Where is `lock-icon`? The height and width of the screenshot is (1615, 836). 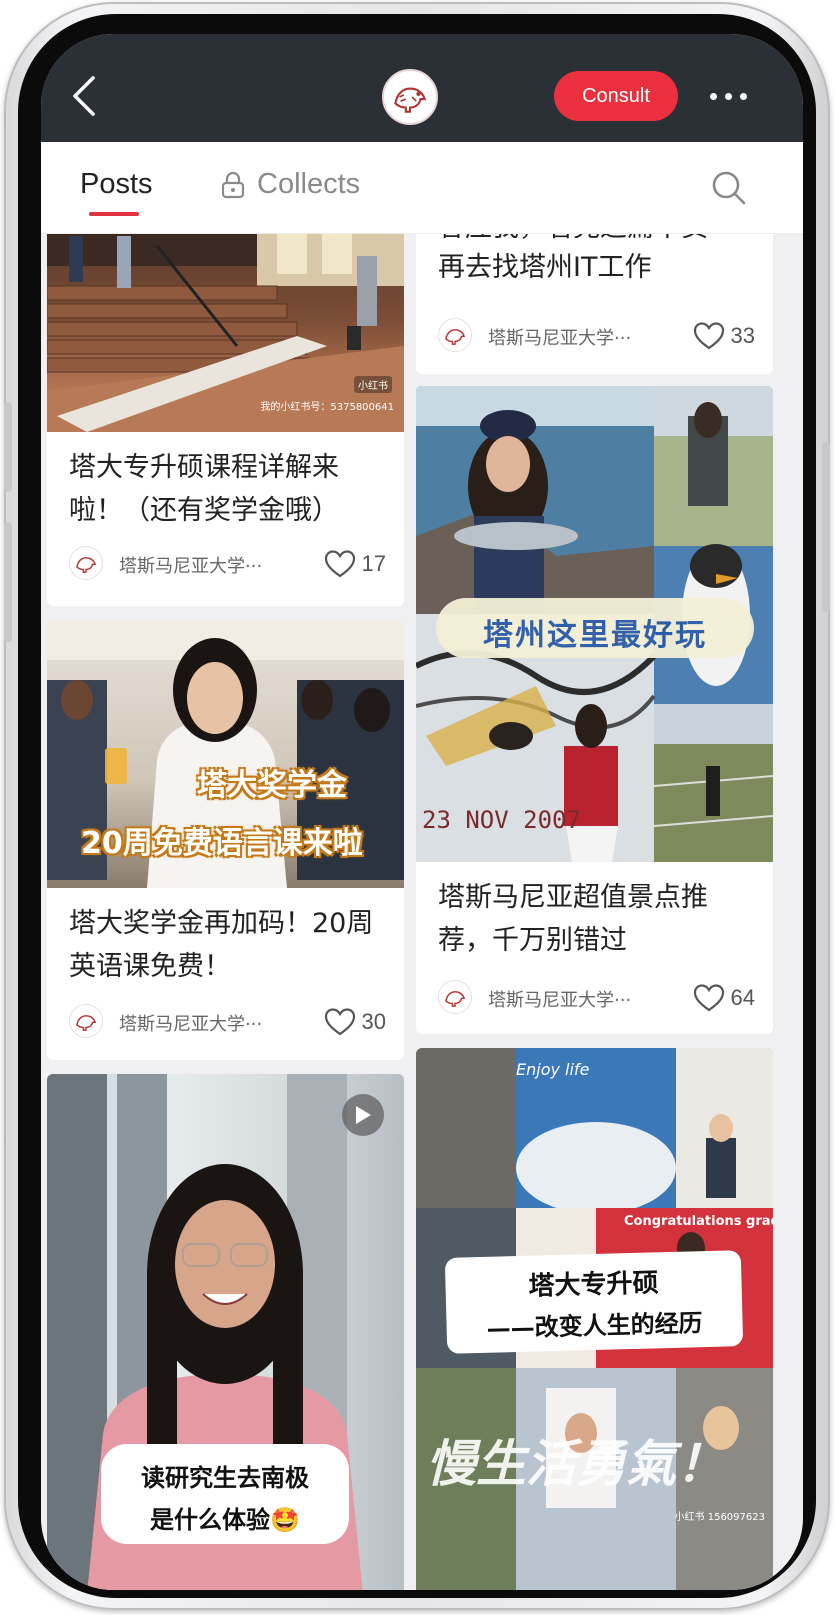
lock-icon is located at coordinates (233, 184).